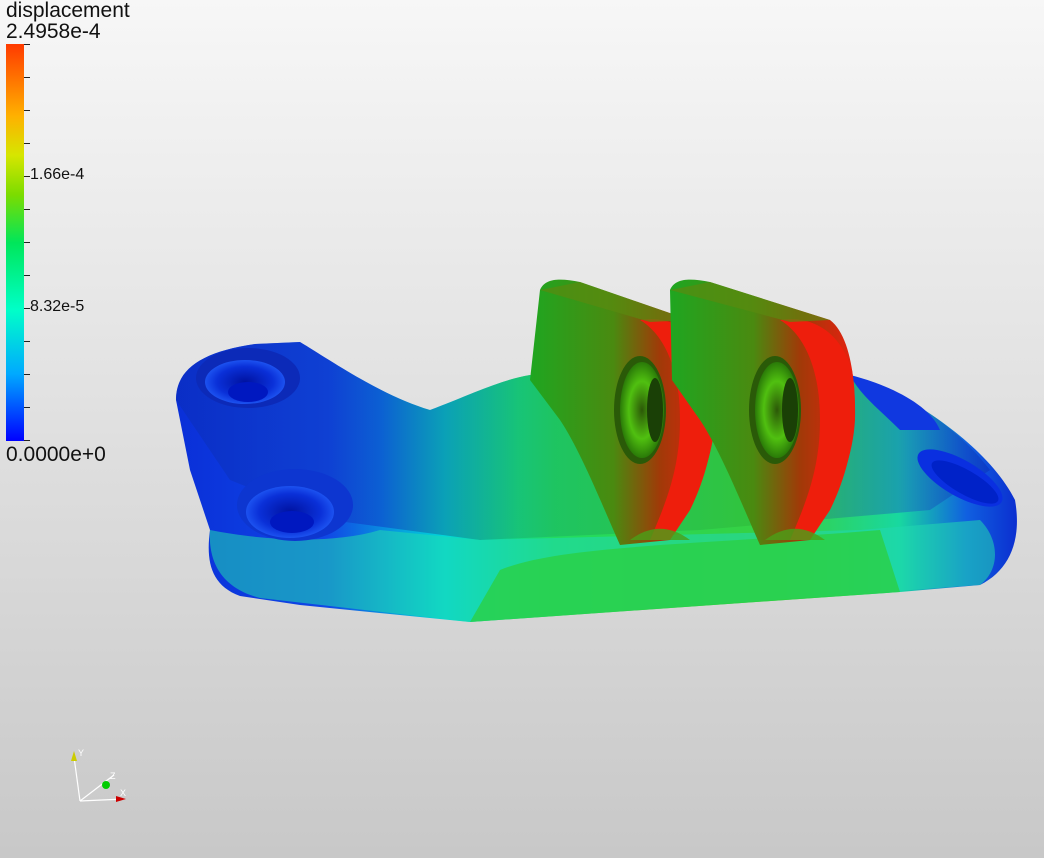 The width and height of the screenshot is (1044, 858). I want to click on z-axis-marker, so click(106, 785).